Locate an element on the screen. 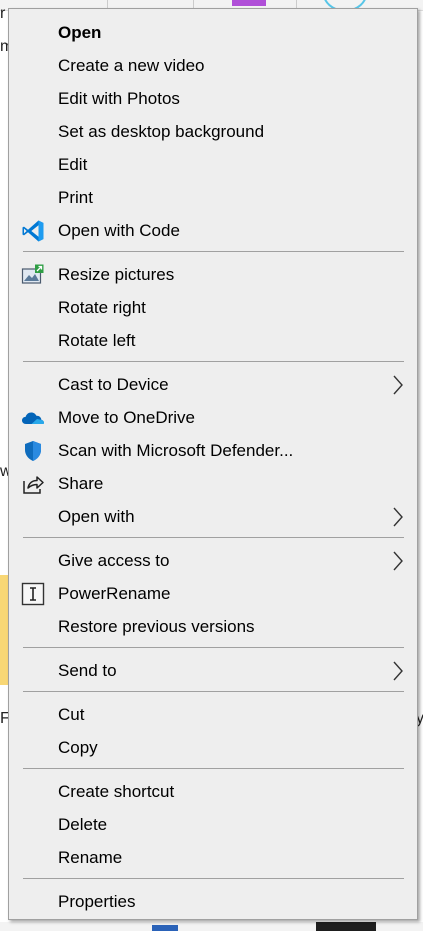 Image resolution: width=423 pixels, height=931 pixels. menu-item-cast-to-device: Cast to Device is located at coordinates (213, 384).